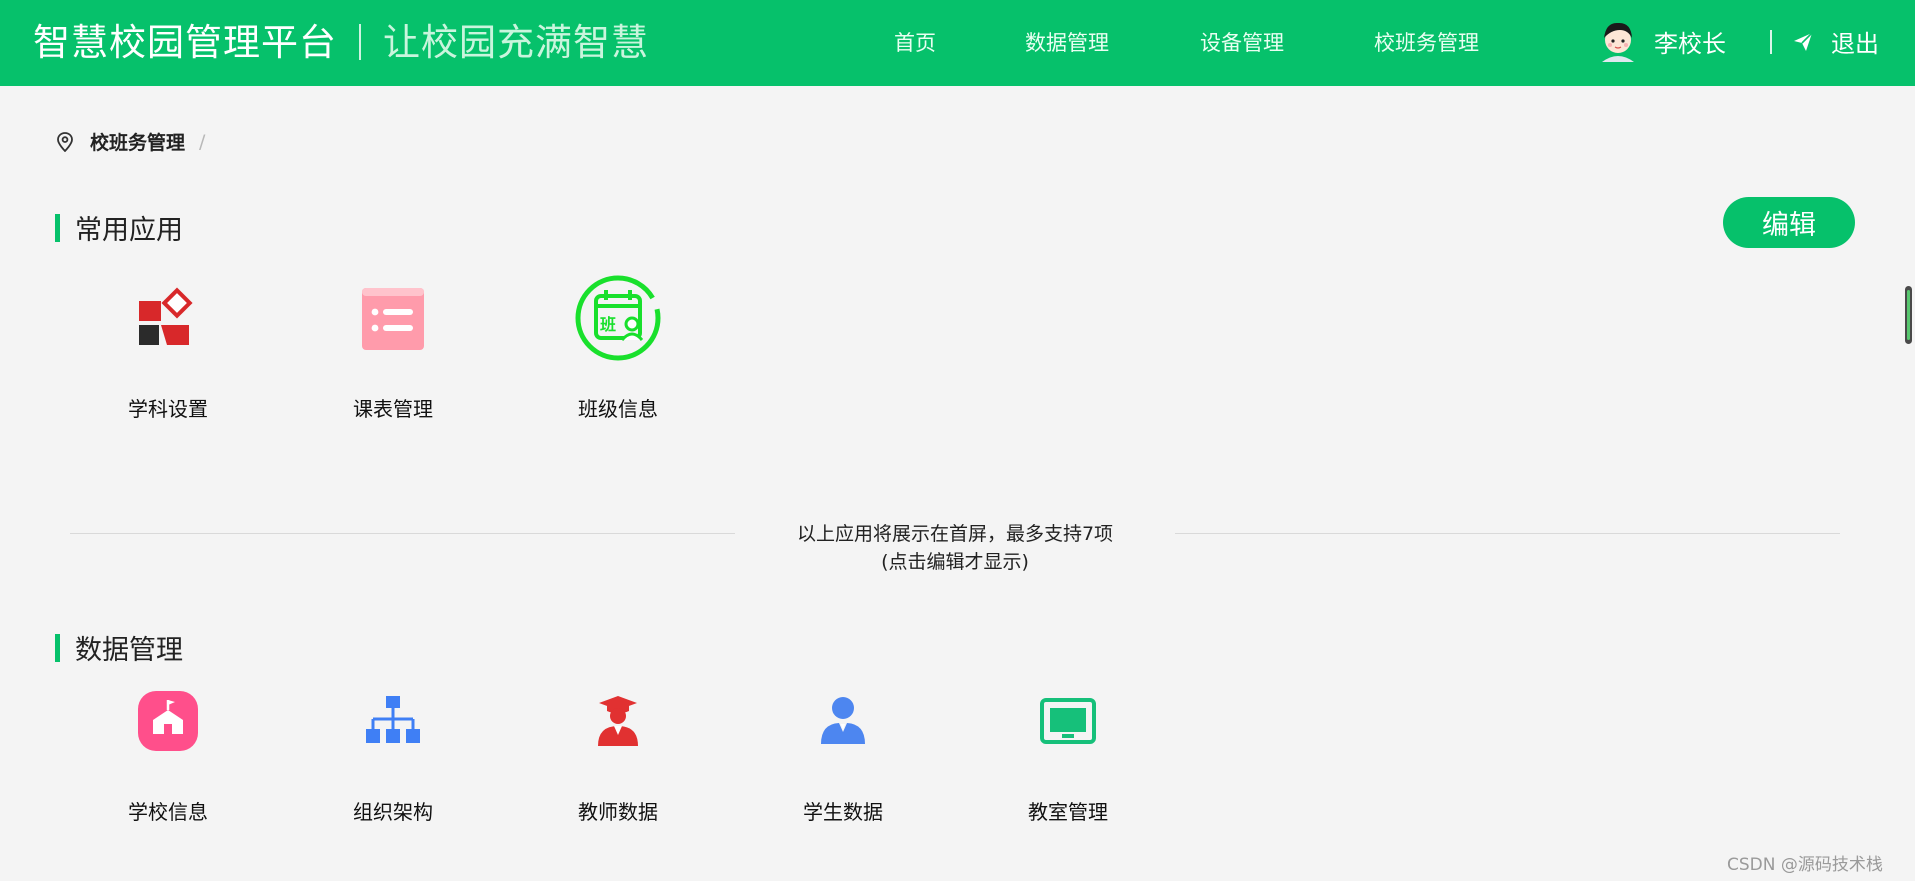 The width and height of the screenshot is (1915, 881). I want to click on brand-title: 智慧校园管理平台, so click(185, 42).